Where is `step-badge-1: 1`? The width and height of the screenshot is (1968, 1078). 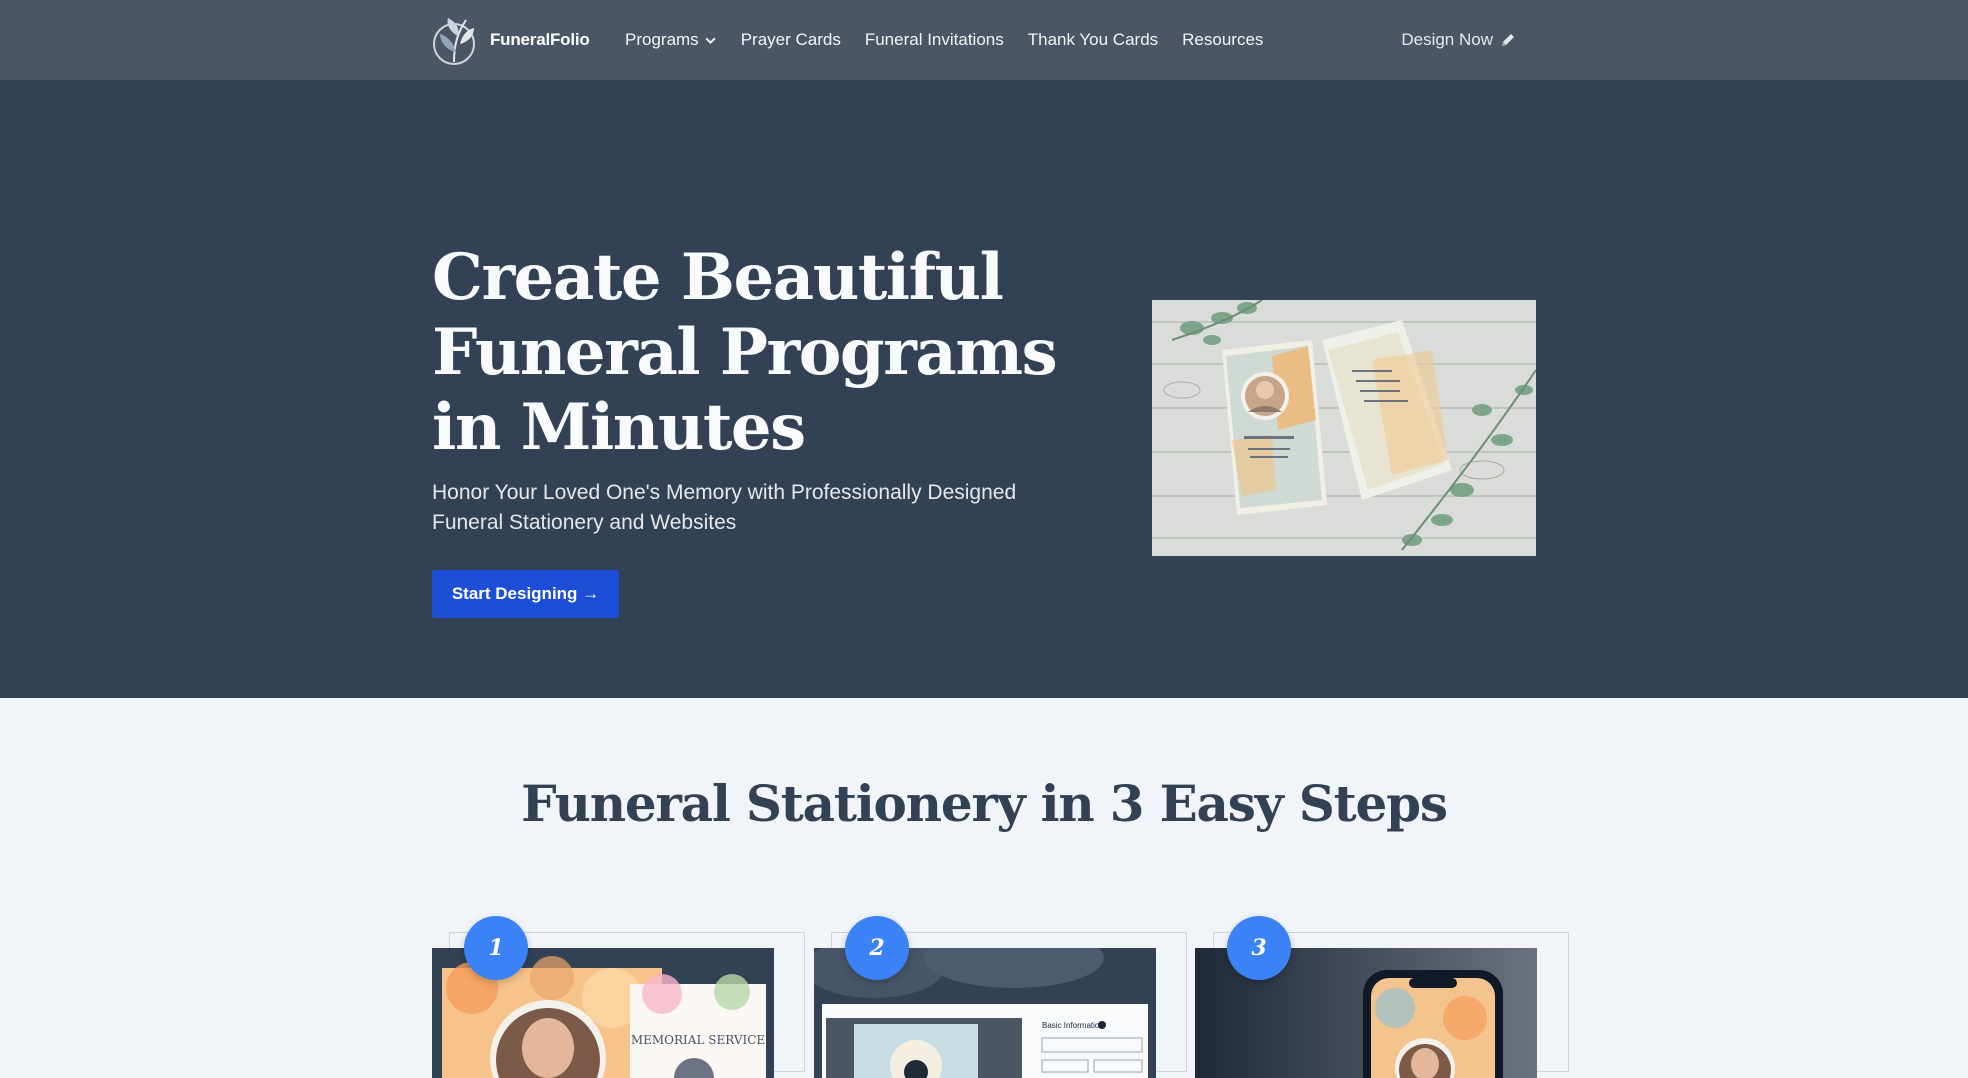
step-badge-1: 1 is located at coordinates (496, 948).